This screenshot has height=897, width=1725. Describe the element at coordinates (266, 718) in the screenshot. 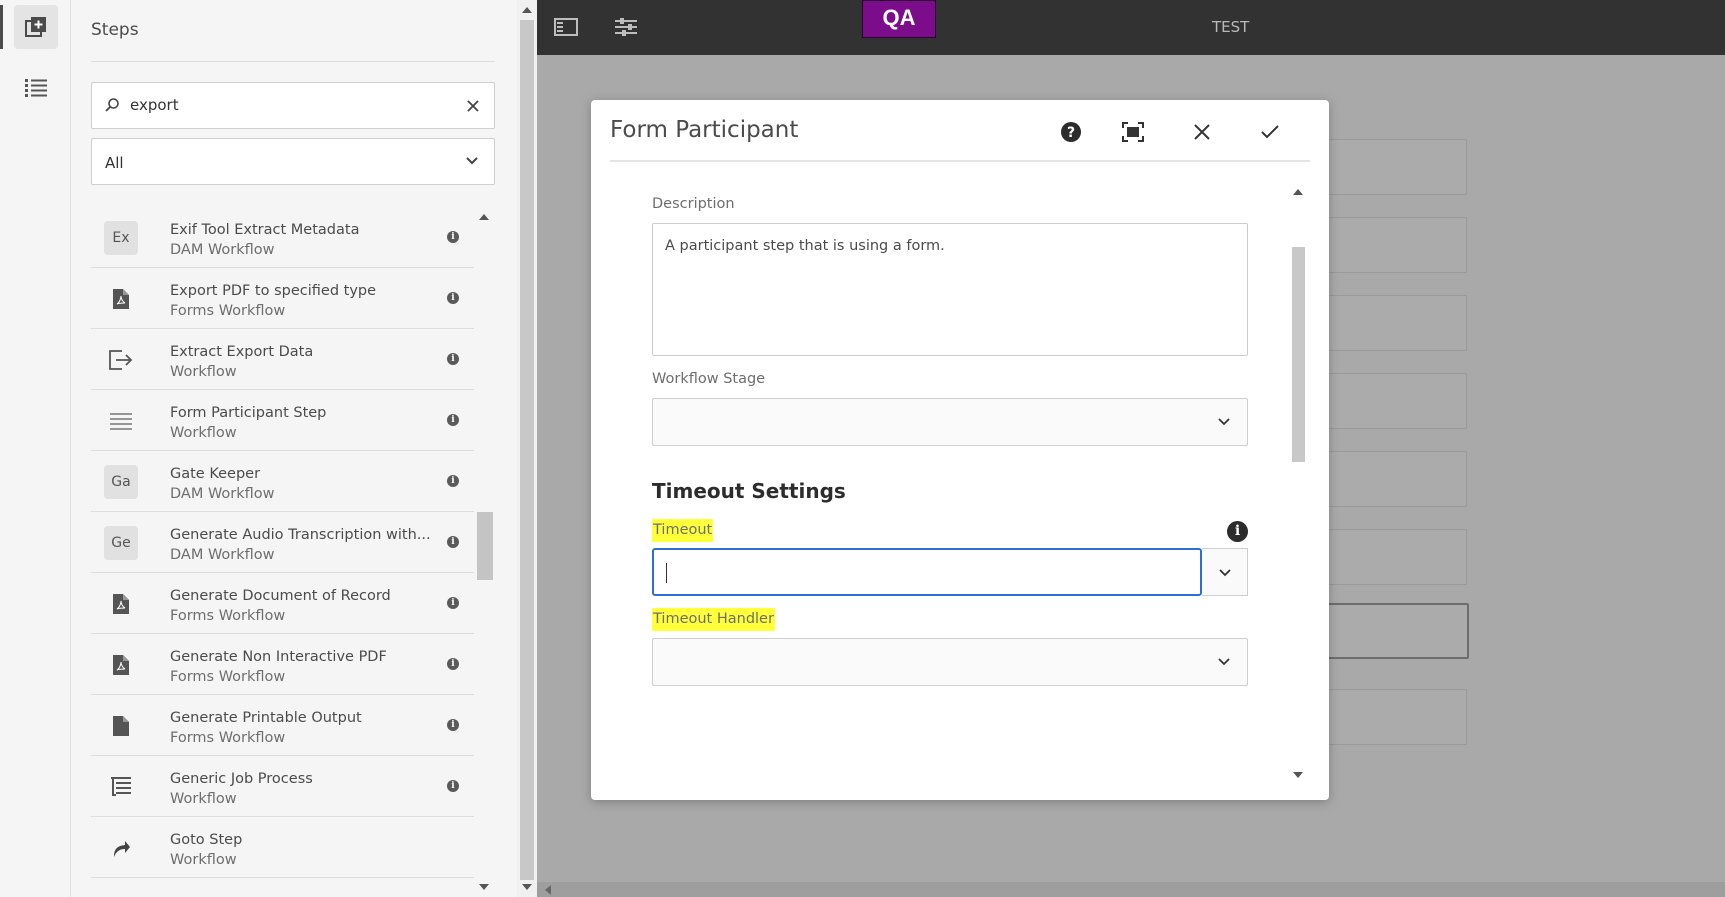

I see `step-title: Generate Printable Output` at that location.